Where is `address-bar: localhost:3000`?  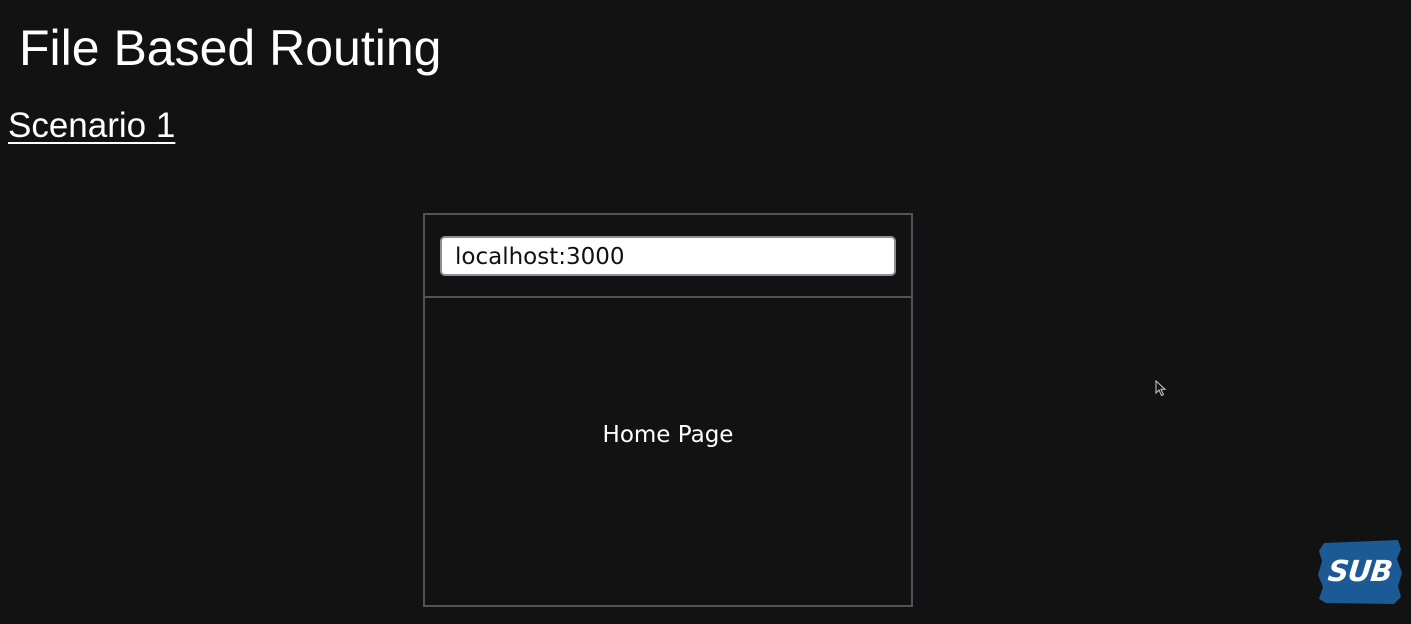
address-bar: localhost:3000 is located at coordinates (668, 256).